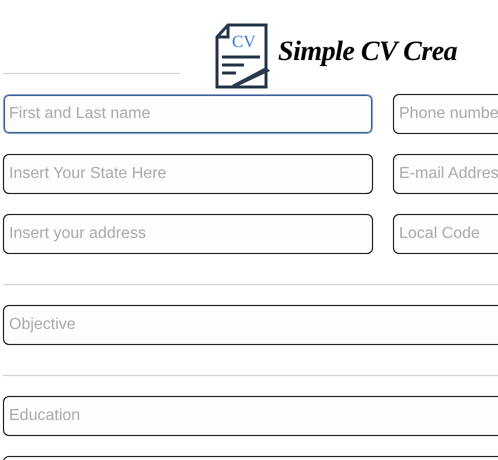  Describe the element at coordinates (188, 114) in the screenshot. I see `input-field: First and Last name` at that location.